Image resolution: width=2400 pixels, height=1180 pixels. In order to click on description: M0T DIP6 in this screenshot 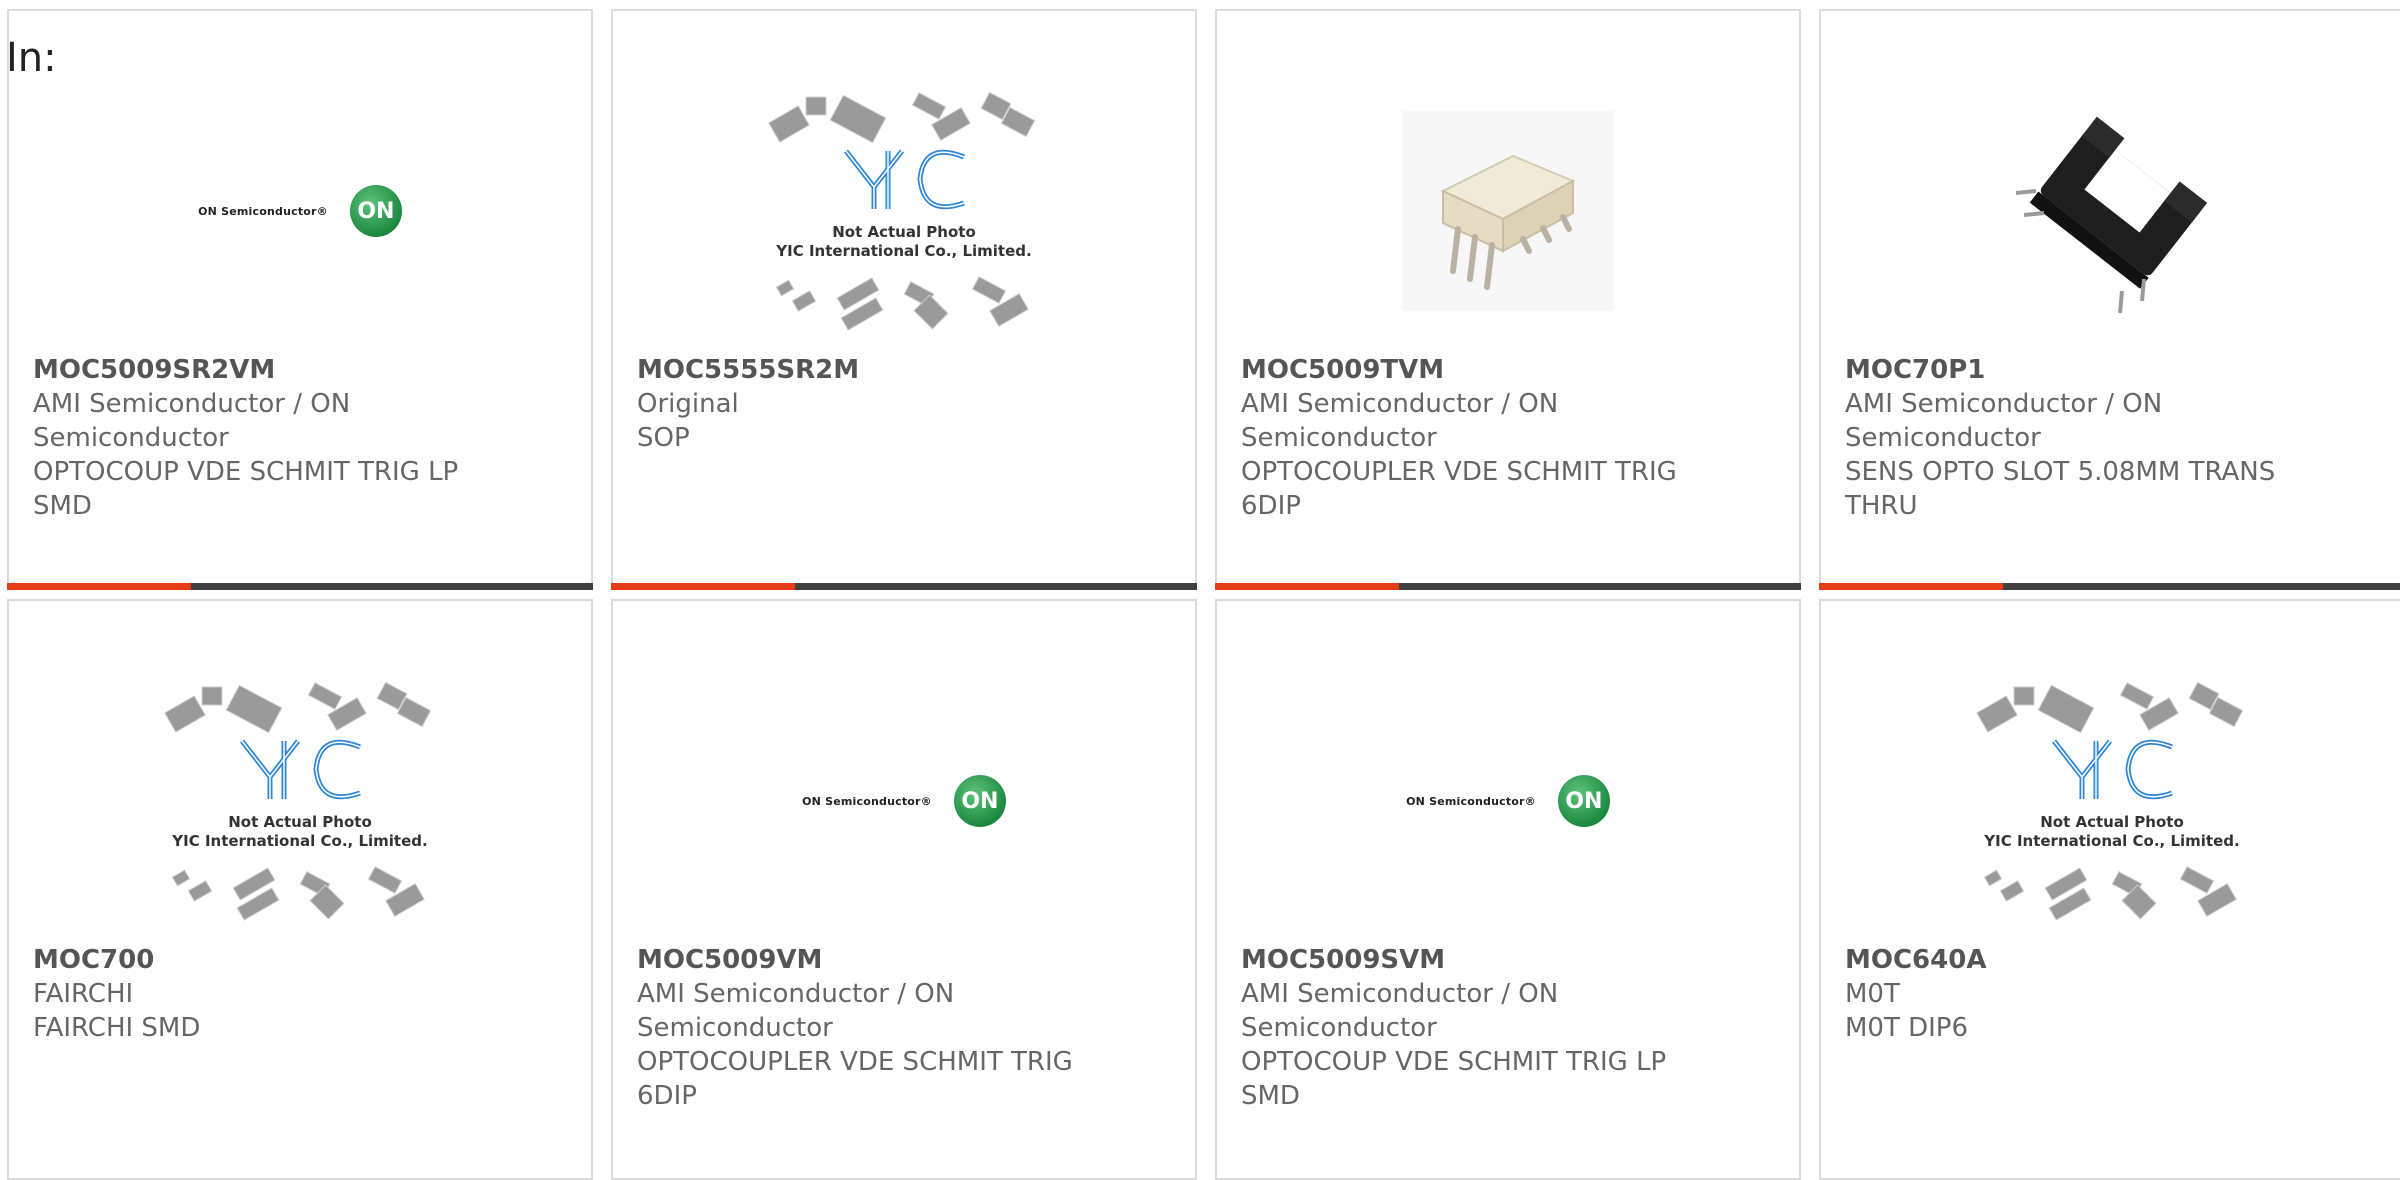, I will do `click(1907, 1028)`.